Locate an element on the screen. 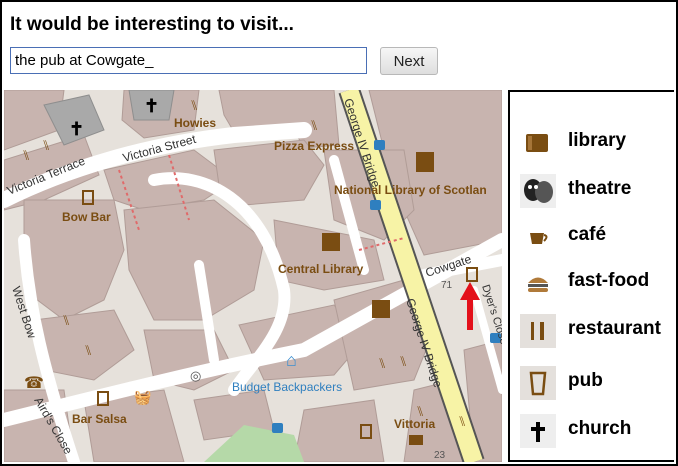 The image size is (678, 466). viewpoint-icon: ◎ is located at coordinates (195, 375).